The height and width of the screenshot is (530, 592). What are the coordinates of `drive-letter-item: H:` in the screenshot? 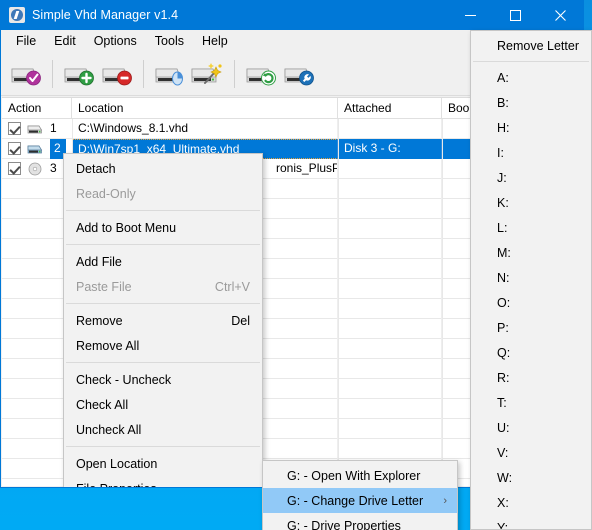 It's located at (531, 127).